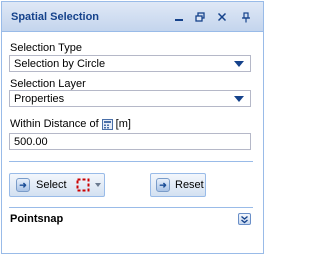 The image size is (320, 255). I want to click on pin-icon, so click(246, 17).